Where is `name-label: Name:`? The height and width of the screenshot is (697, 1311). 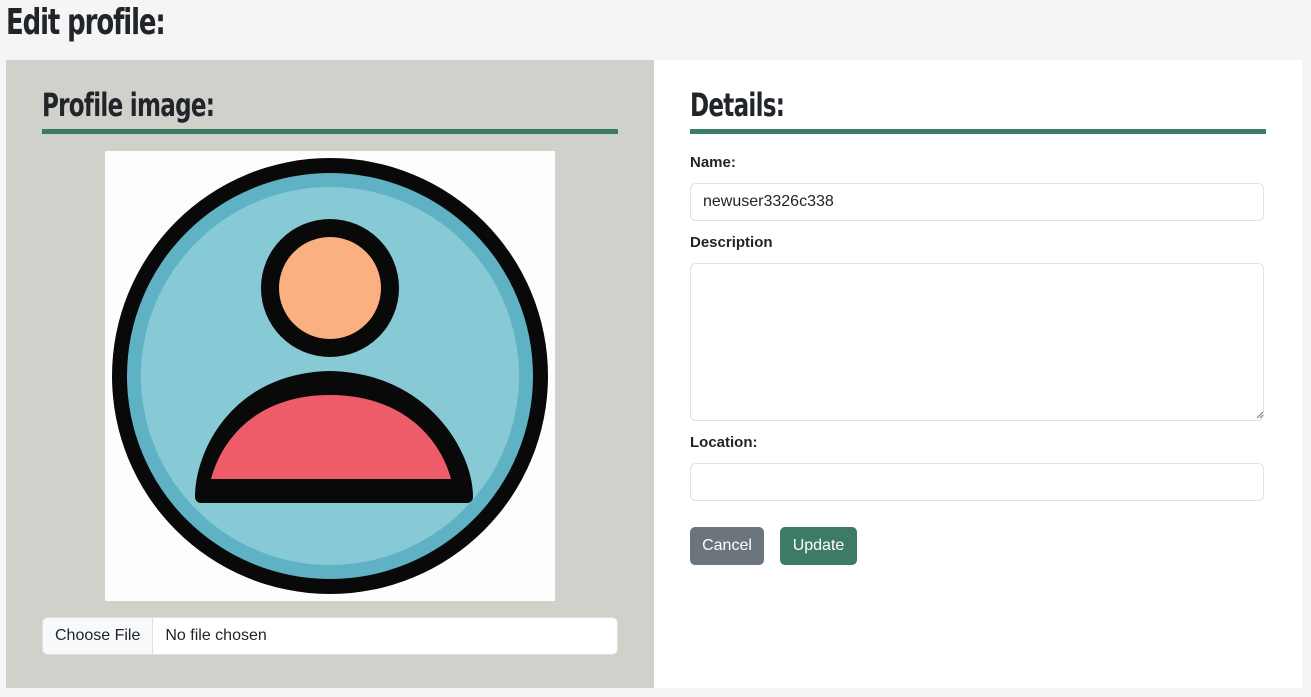 name-label: Name: is located at coordinates (713, 162).